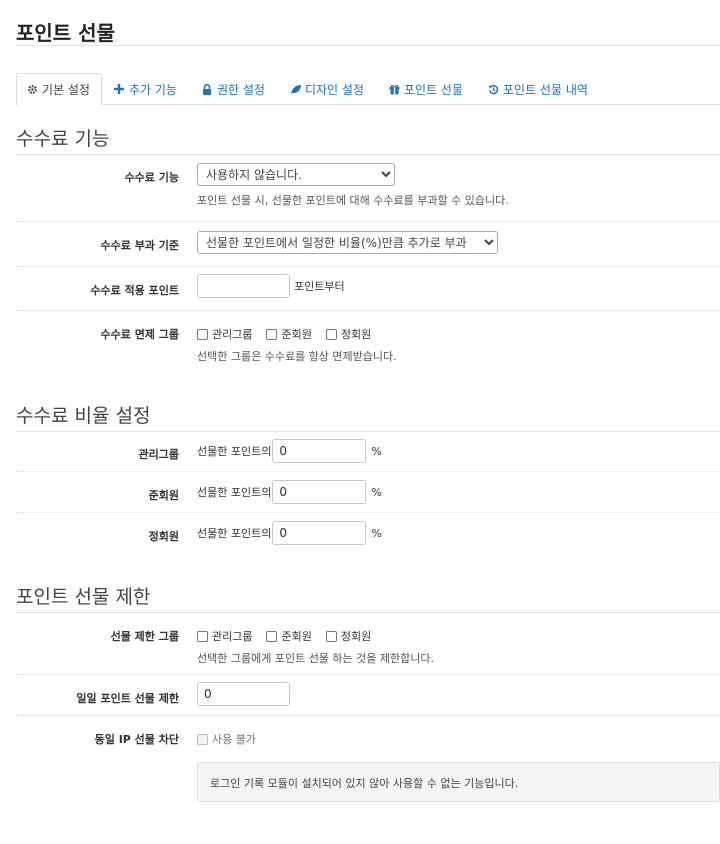  What do you see at coordinates (368, 597) in the screenshot?
I see `section-title-gift-limit: 포인트 선물 제한` at bounding box center [368, 597].